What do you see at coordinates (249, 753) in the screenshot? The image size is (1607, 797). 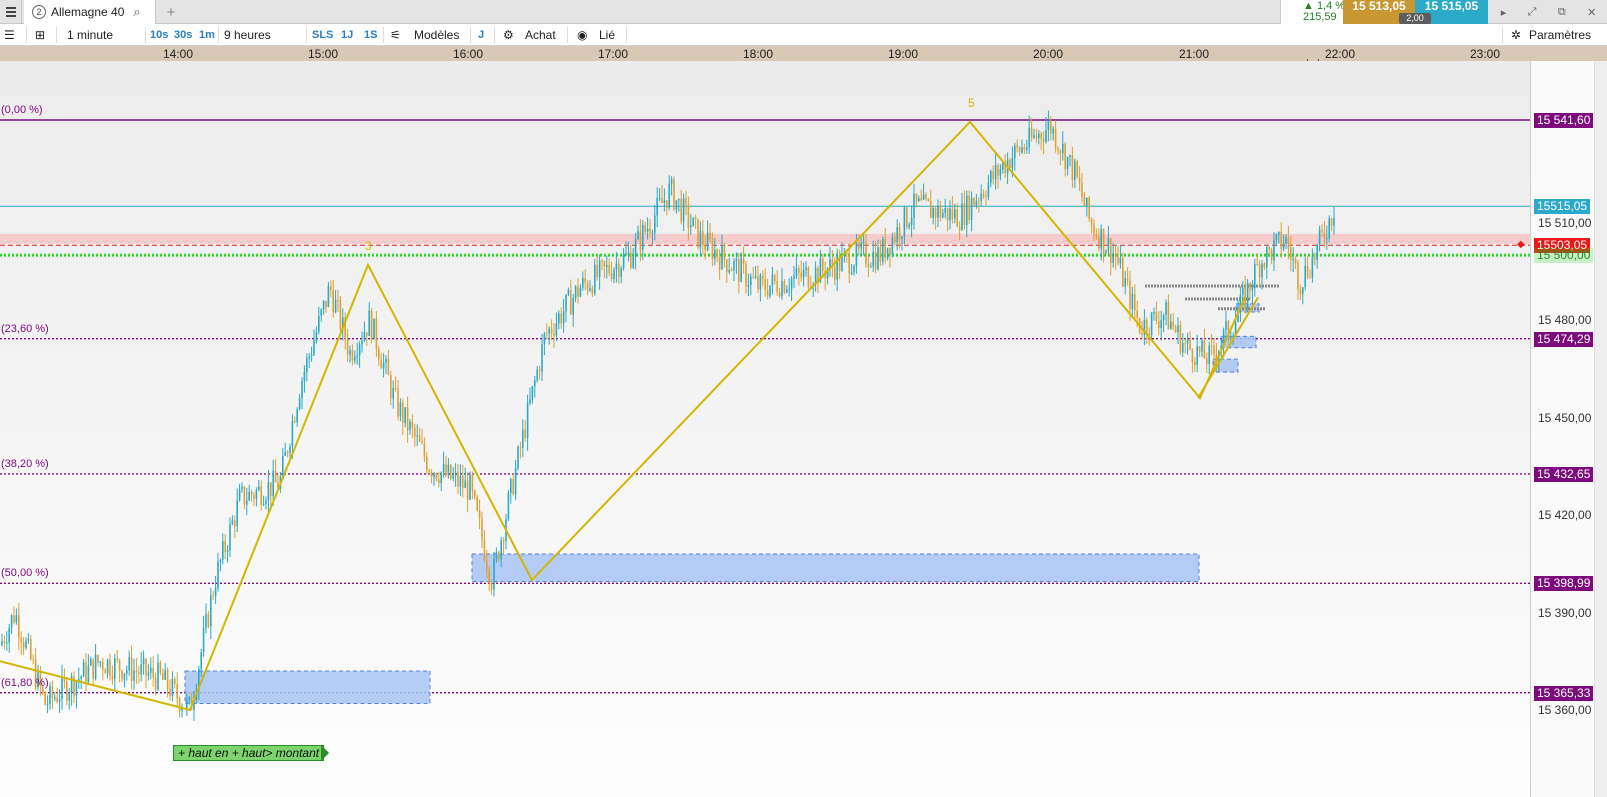 I see `annotation-label: + haut en + haut> montant` at bounding box center [249, 753].